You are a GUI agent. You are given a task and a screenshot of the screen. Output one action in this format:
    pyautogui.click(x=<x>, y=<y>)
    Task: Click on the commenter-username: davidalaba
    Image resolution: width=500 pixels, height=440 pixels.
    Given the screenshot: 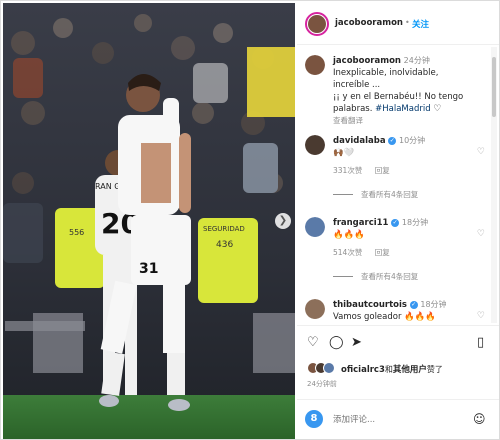 What is the action you would take?
    pyautogui.click(x=359, y=141)
    